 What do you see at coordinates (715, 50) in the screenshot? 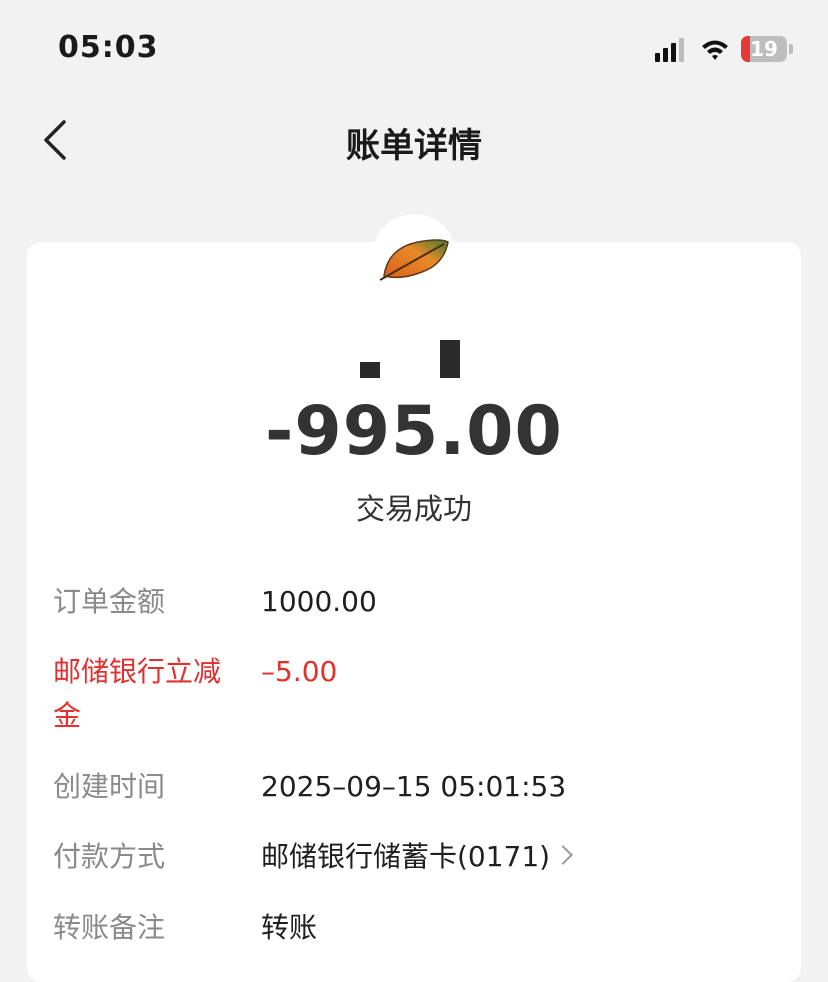
I see `wifi-icon` at bounding box center [715, 50].